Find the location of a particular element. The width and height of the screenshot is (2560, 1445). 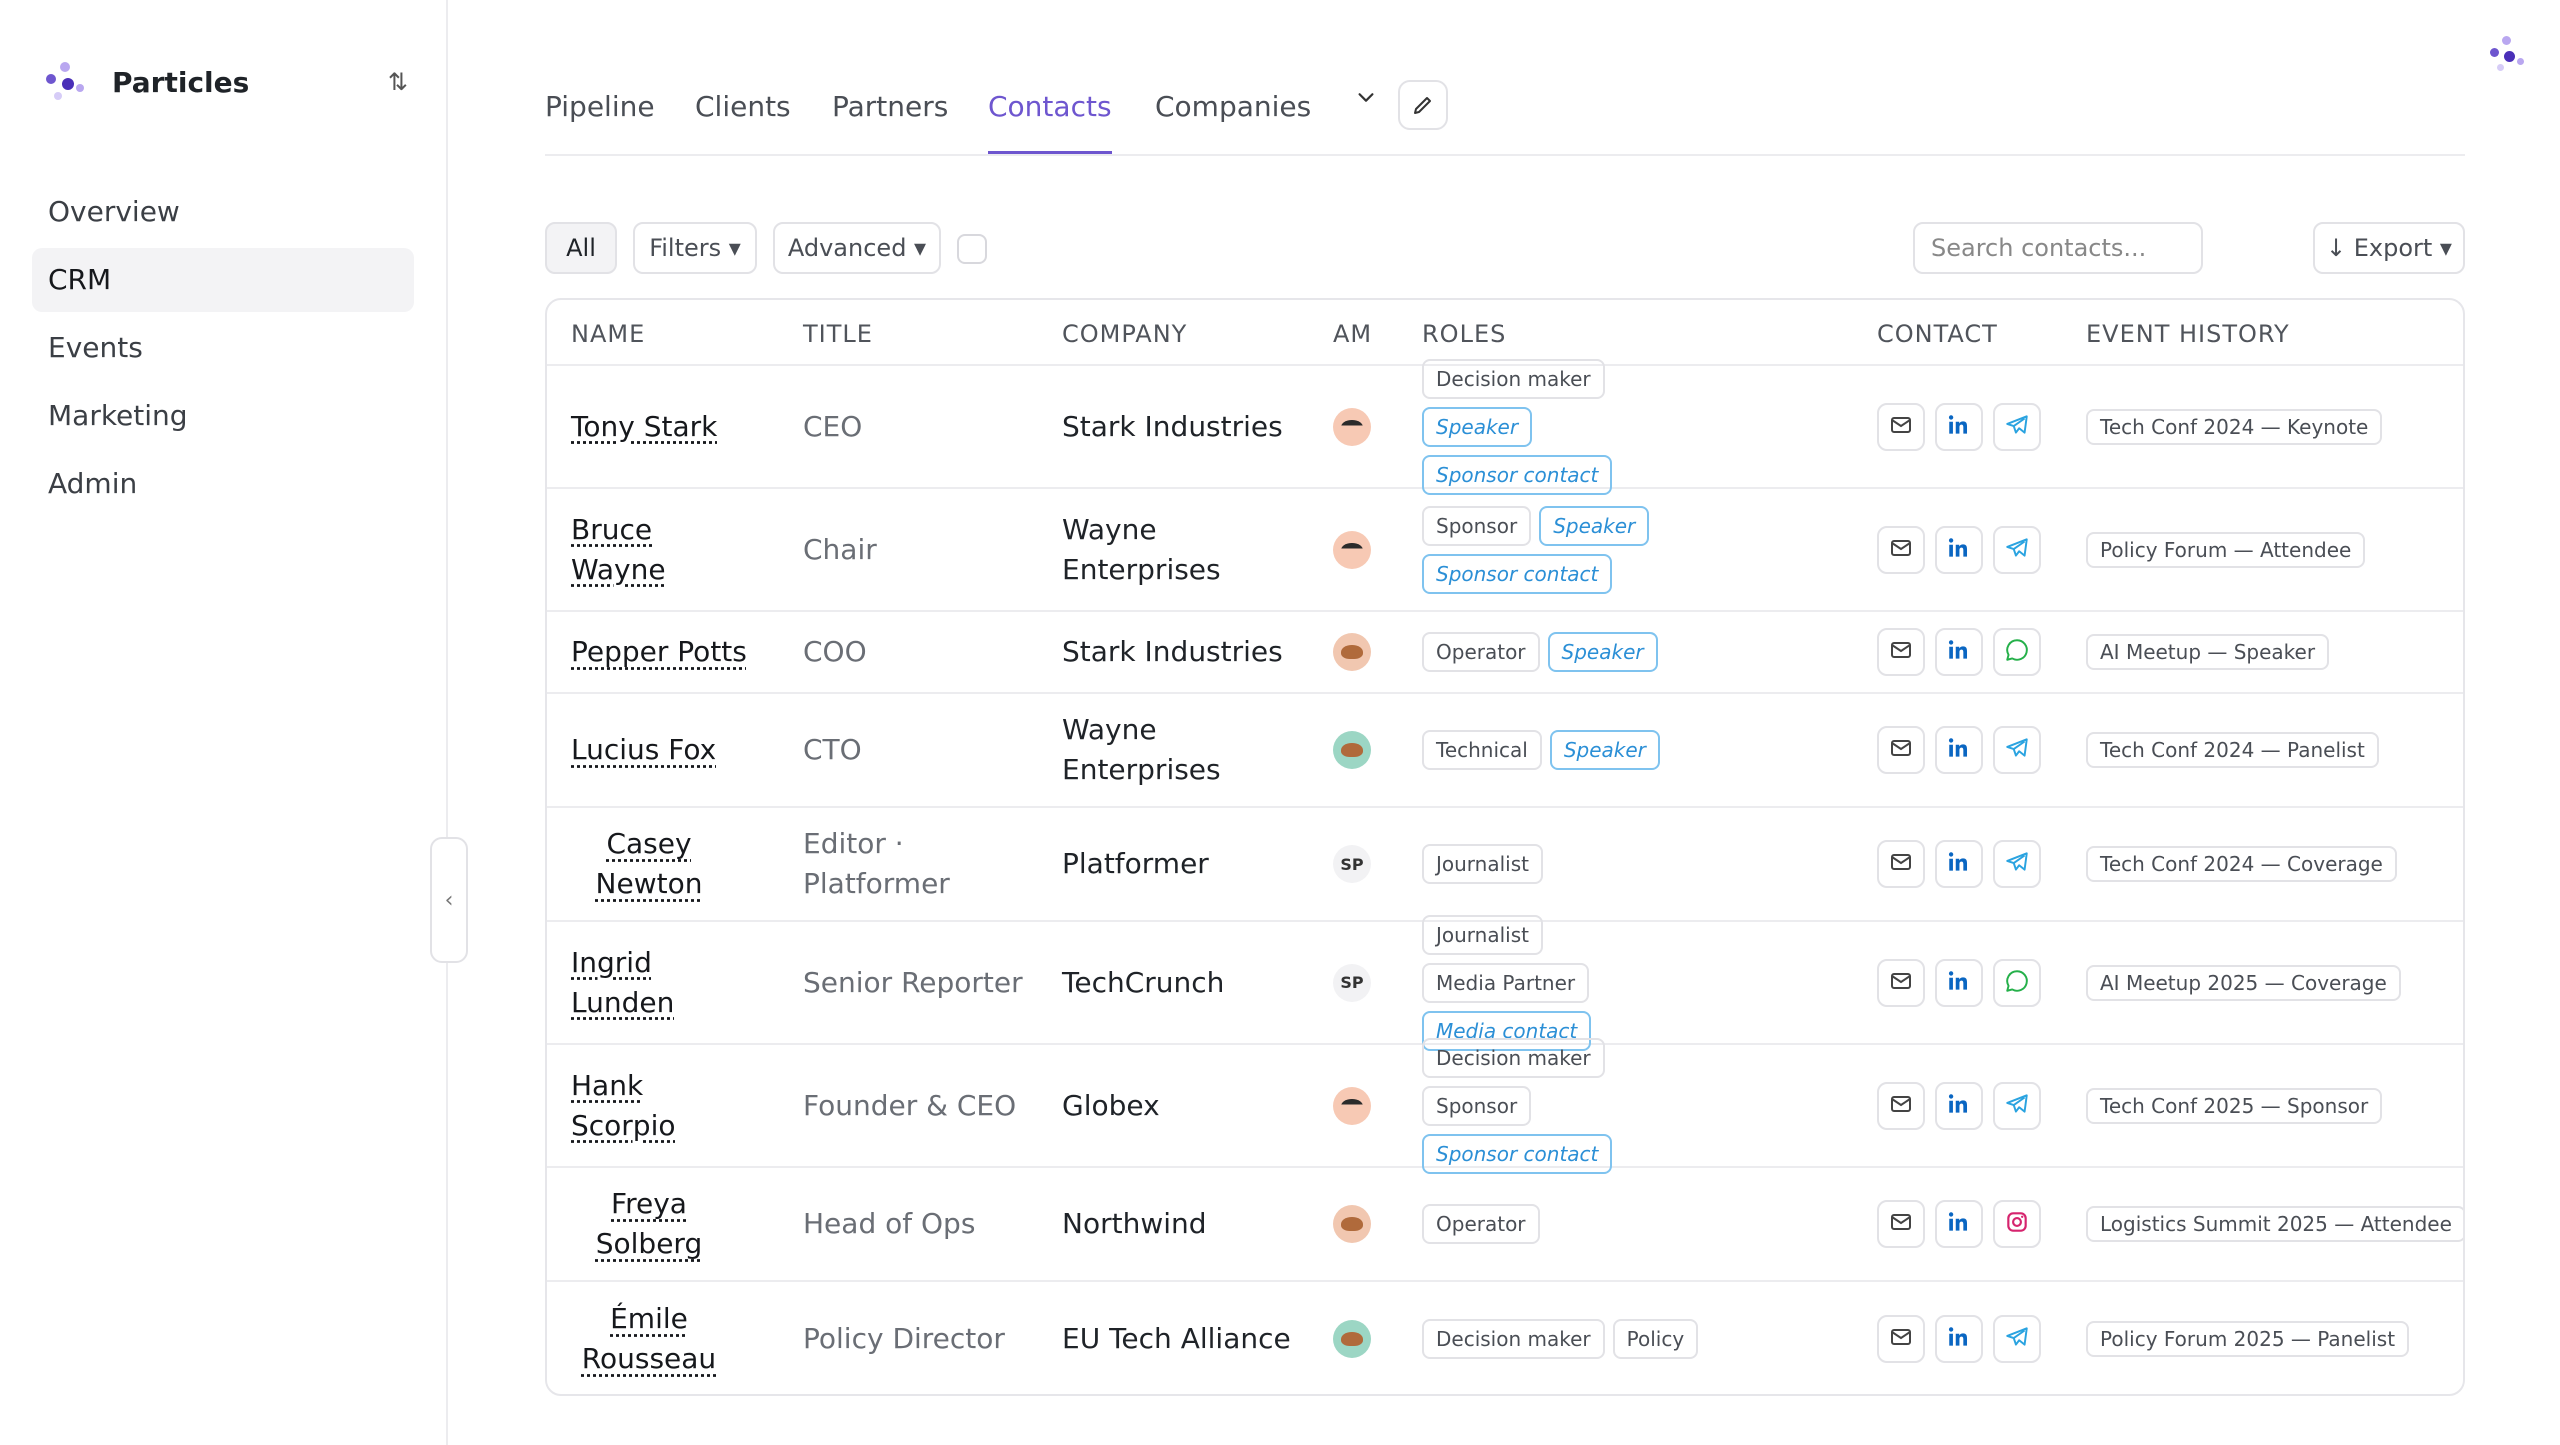

sidebar-item-marketing: Marketing is located at coordinates (223, 416).